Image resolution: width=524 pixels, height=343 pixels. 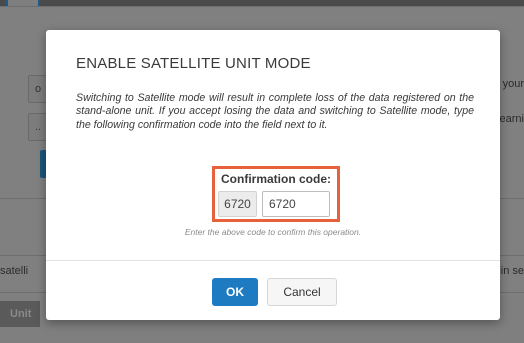 I want to click on confirmation-code-box: Confirmation code: 6720, so click(x=276, y=194).